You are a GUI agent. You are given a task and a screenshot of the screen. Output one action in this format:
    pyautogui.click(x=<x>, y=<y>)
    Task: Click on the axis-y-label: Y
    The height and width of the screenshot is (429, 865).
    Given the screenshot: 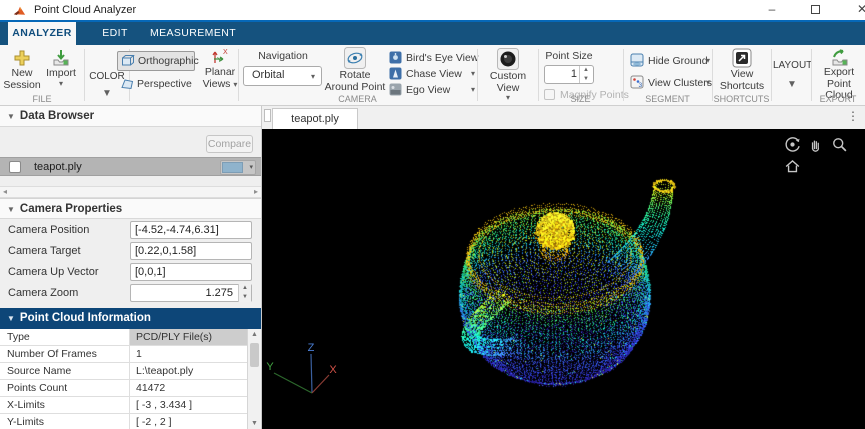 What is the action you would take?
    pyautogui.click(x=270, y=367)
    